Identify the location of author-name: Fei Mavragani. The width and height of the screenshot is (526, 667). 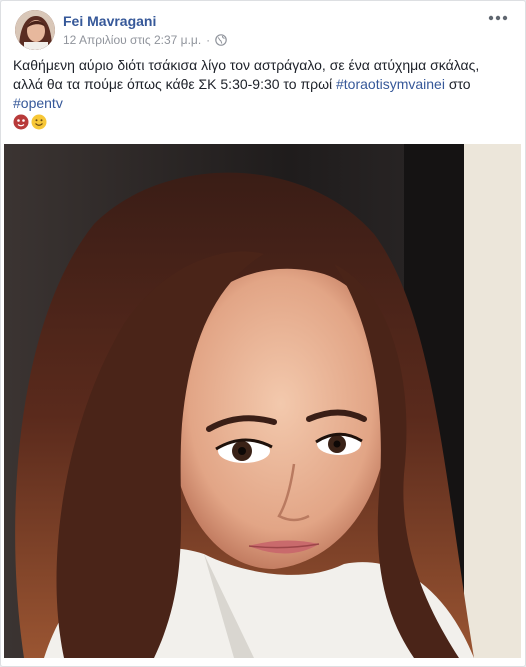
(109, 21).